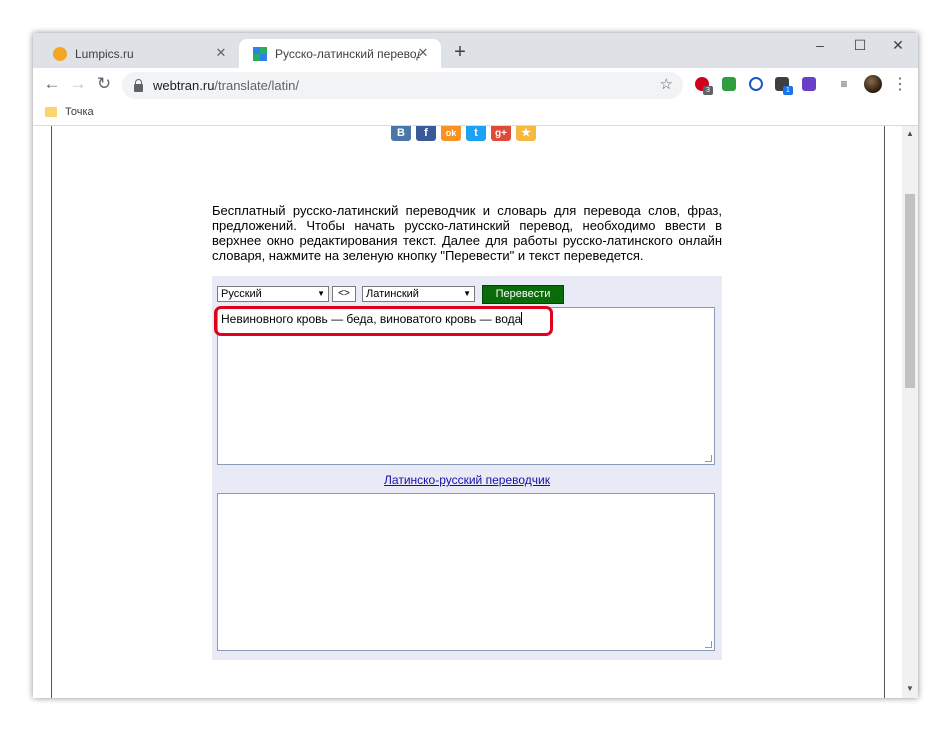 This screenshot has width=950, height=731. I want to click on address-bar: webtran.ru/translate/latin/ ☆, so click(402, 85).